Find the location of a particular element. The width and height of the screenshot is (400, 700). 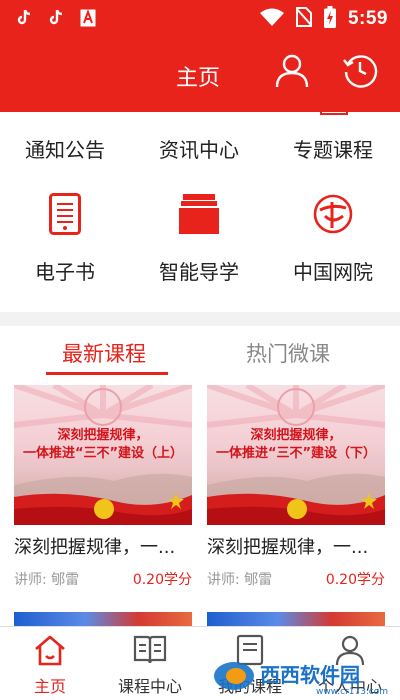

smart-guide-icon is located at coordinates (199, 216).